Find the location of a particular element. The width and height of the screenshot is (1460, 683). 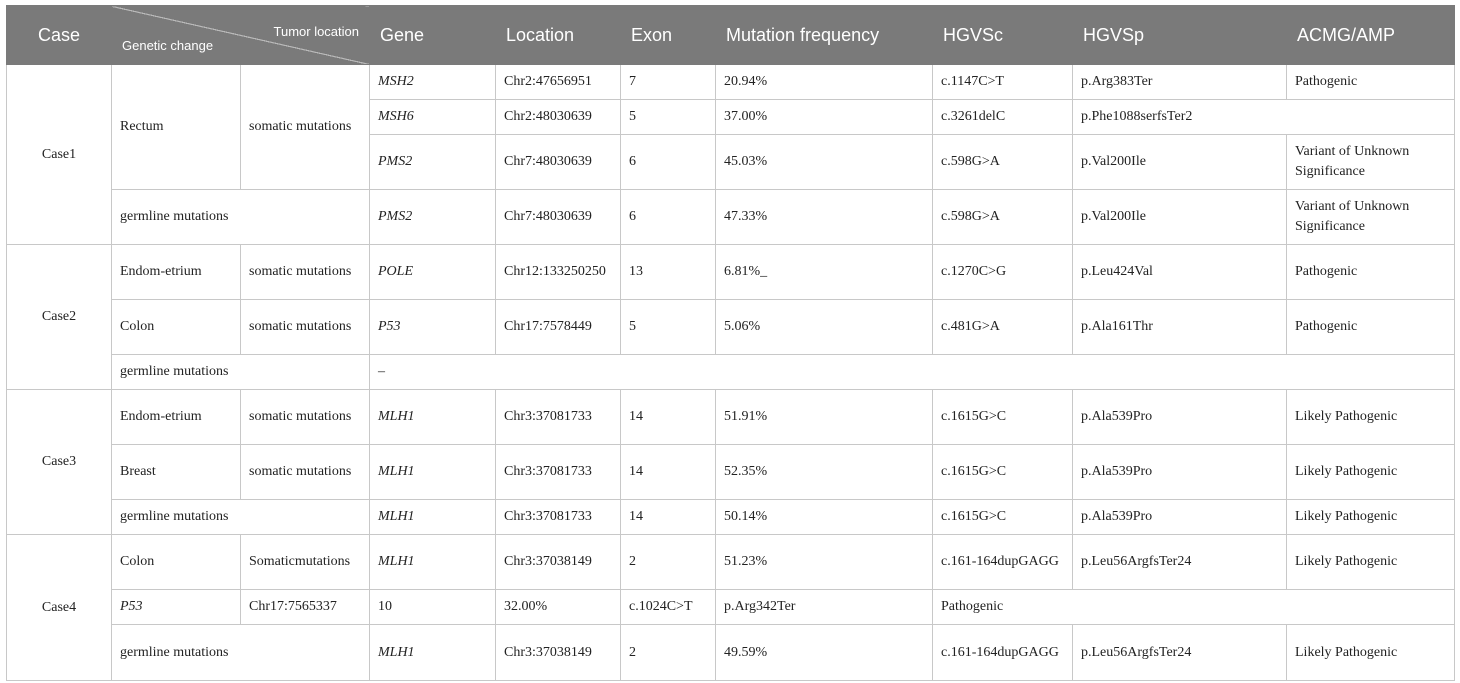

header-genetic-change-tumor-location: Genetic change Tumor location is located at coordinates (240, 35).